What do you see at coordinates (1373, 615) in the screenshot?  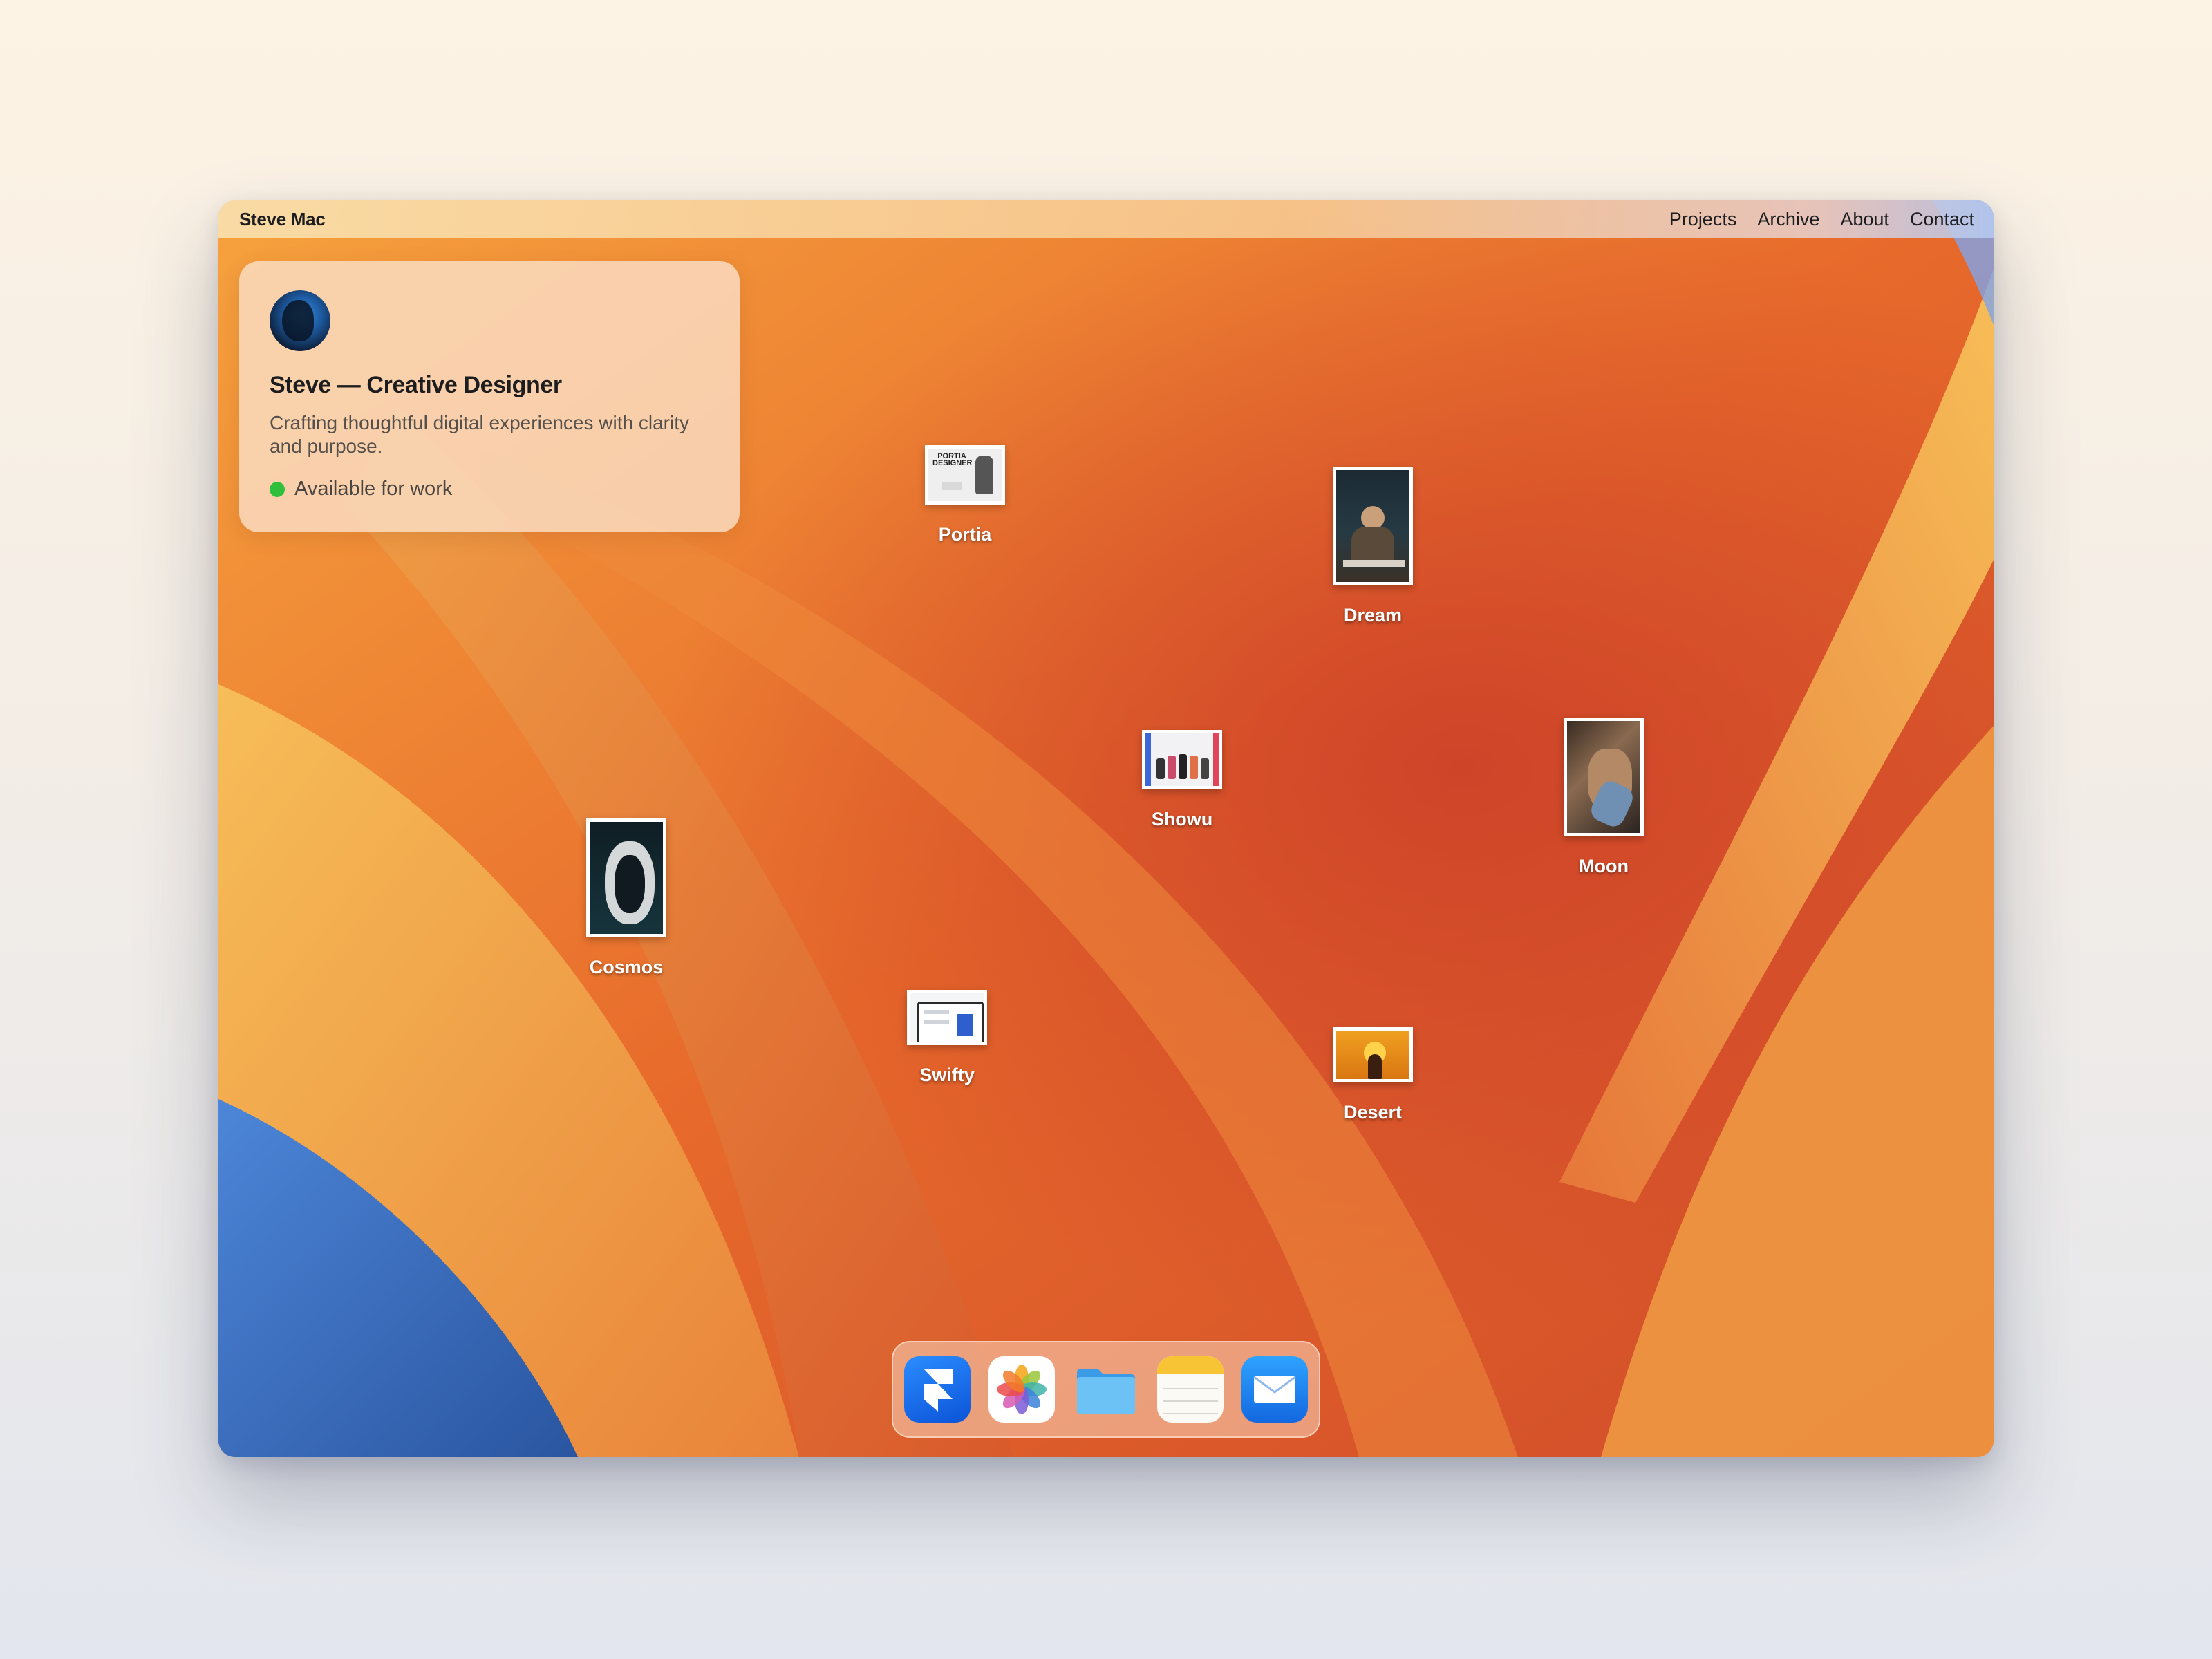 I see `desktop-item-label: Dream` at bounding box center [1373, 615].